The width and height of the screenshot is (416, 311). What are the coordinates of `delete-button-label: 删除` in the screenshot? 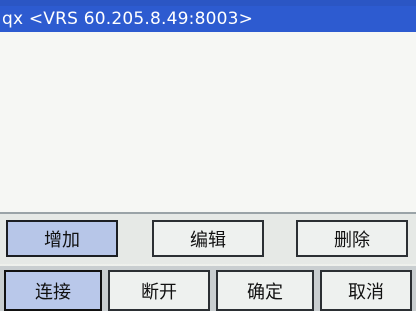 It's located at (352, 240).